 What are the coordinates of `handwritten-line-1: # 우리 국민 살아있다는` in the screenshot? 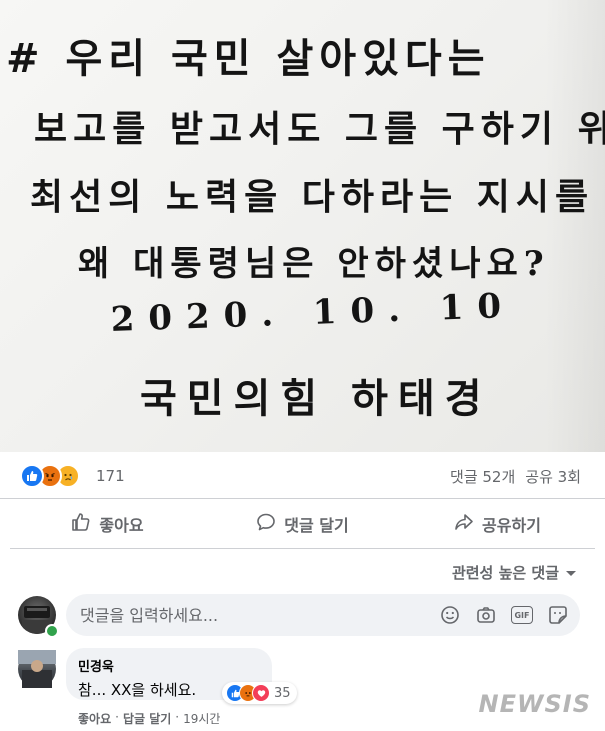 It's located at (248, 58).